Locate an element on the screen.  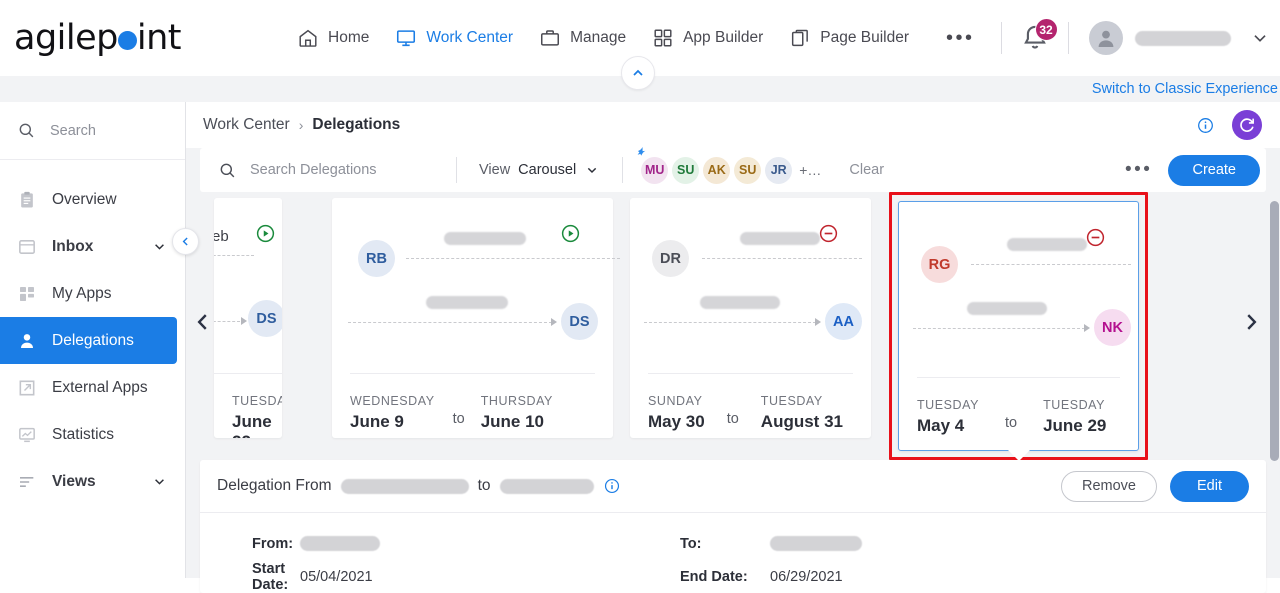
toolbar-right-actions: ••• Create is located at coordinates (1192, 170).